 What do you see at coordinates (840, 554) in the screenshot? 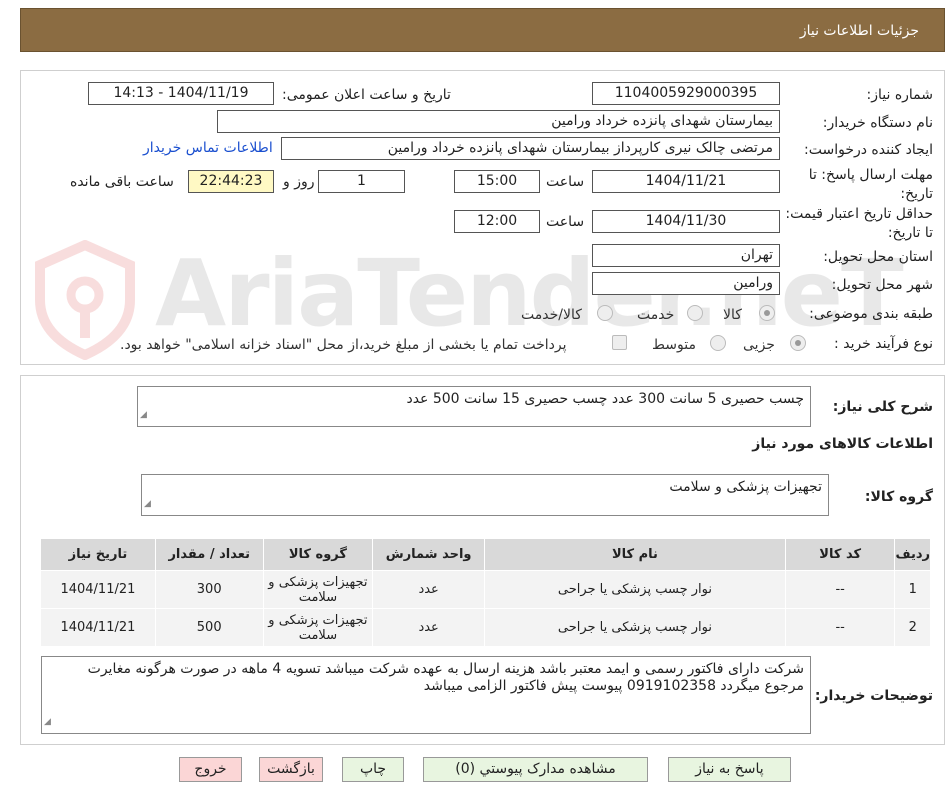
I see `col-header-goods-code: کد کالا` at bounding box center [840, 554].